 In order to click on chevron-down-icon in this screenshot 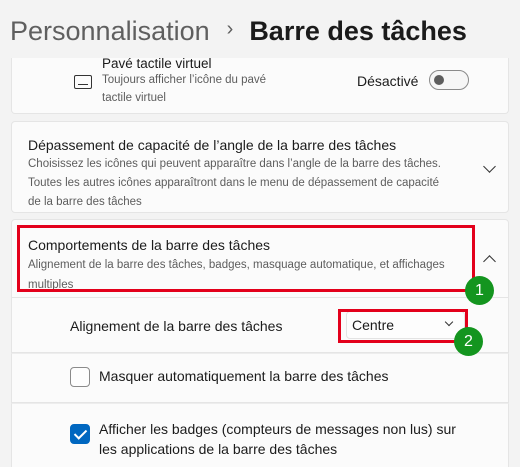, I will do `click(489, 166)`.